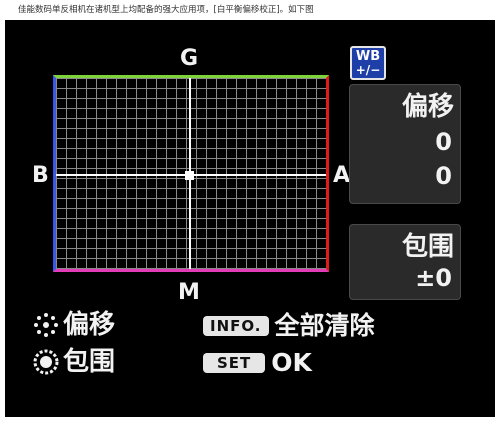 This screenshot has width=500, height=421. I want to click on grid-cursor, so click(189, 175).